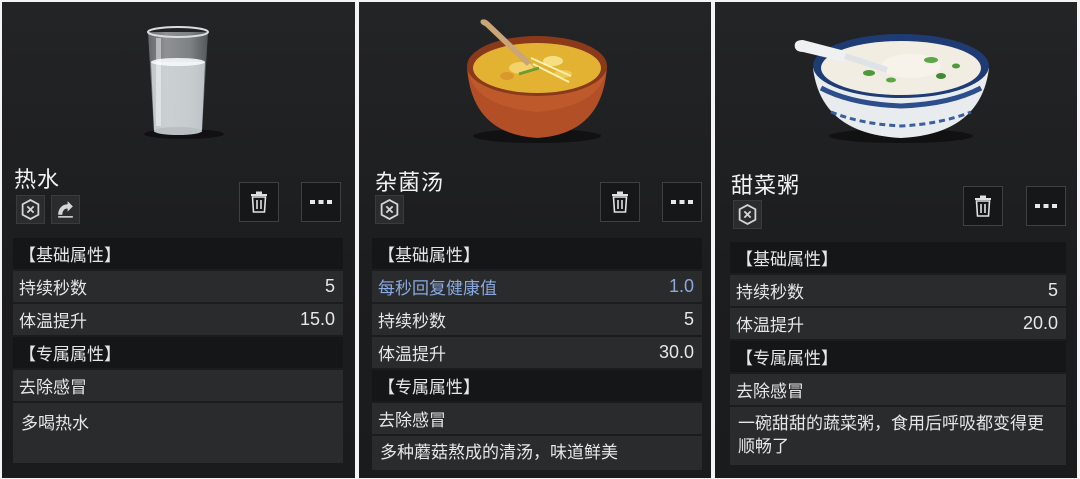 This screenshot has height=479, width=1080. I want to click on attr-value: 30.0, so click(676, 352).